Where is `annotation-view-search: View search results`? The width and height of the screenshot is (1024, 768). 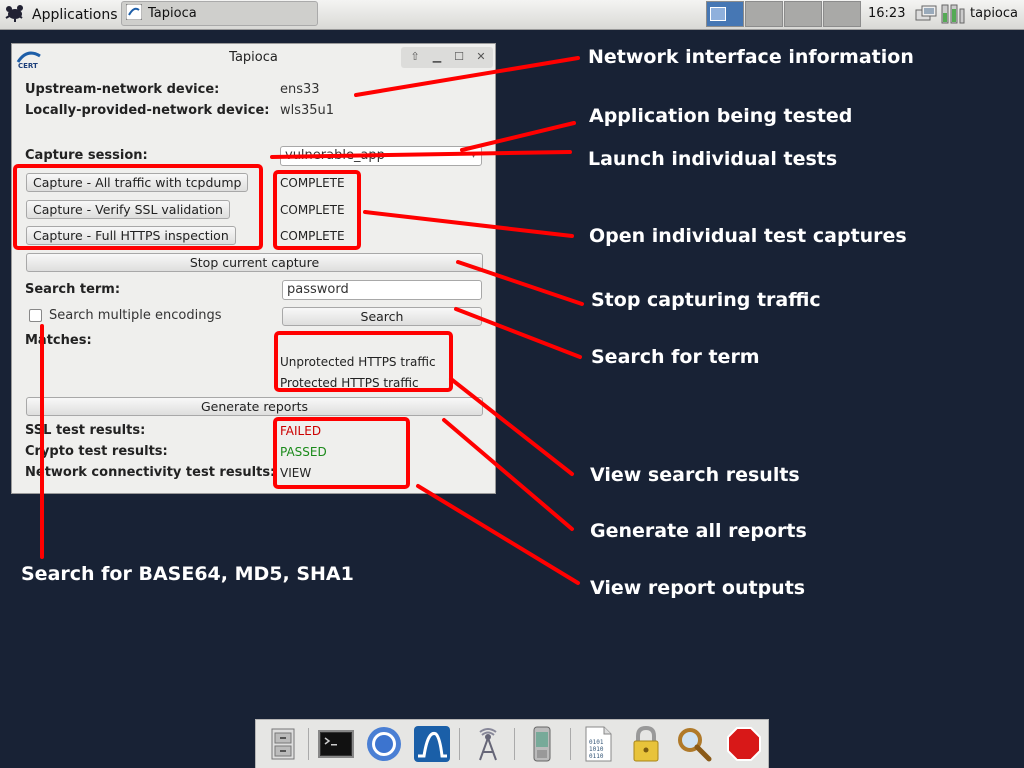
annotation-view-search: View search results is located at coordinates (695, 475).